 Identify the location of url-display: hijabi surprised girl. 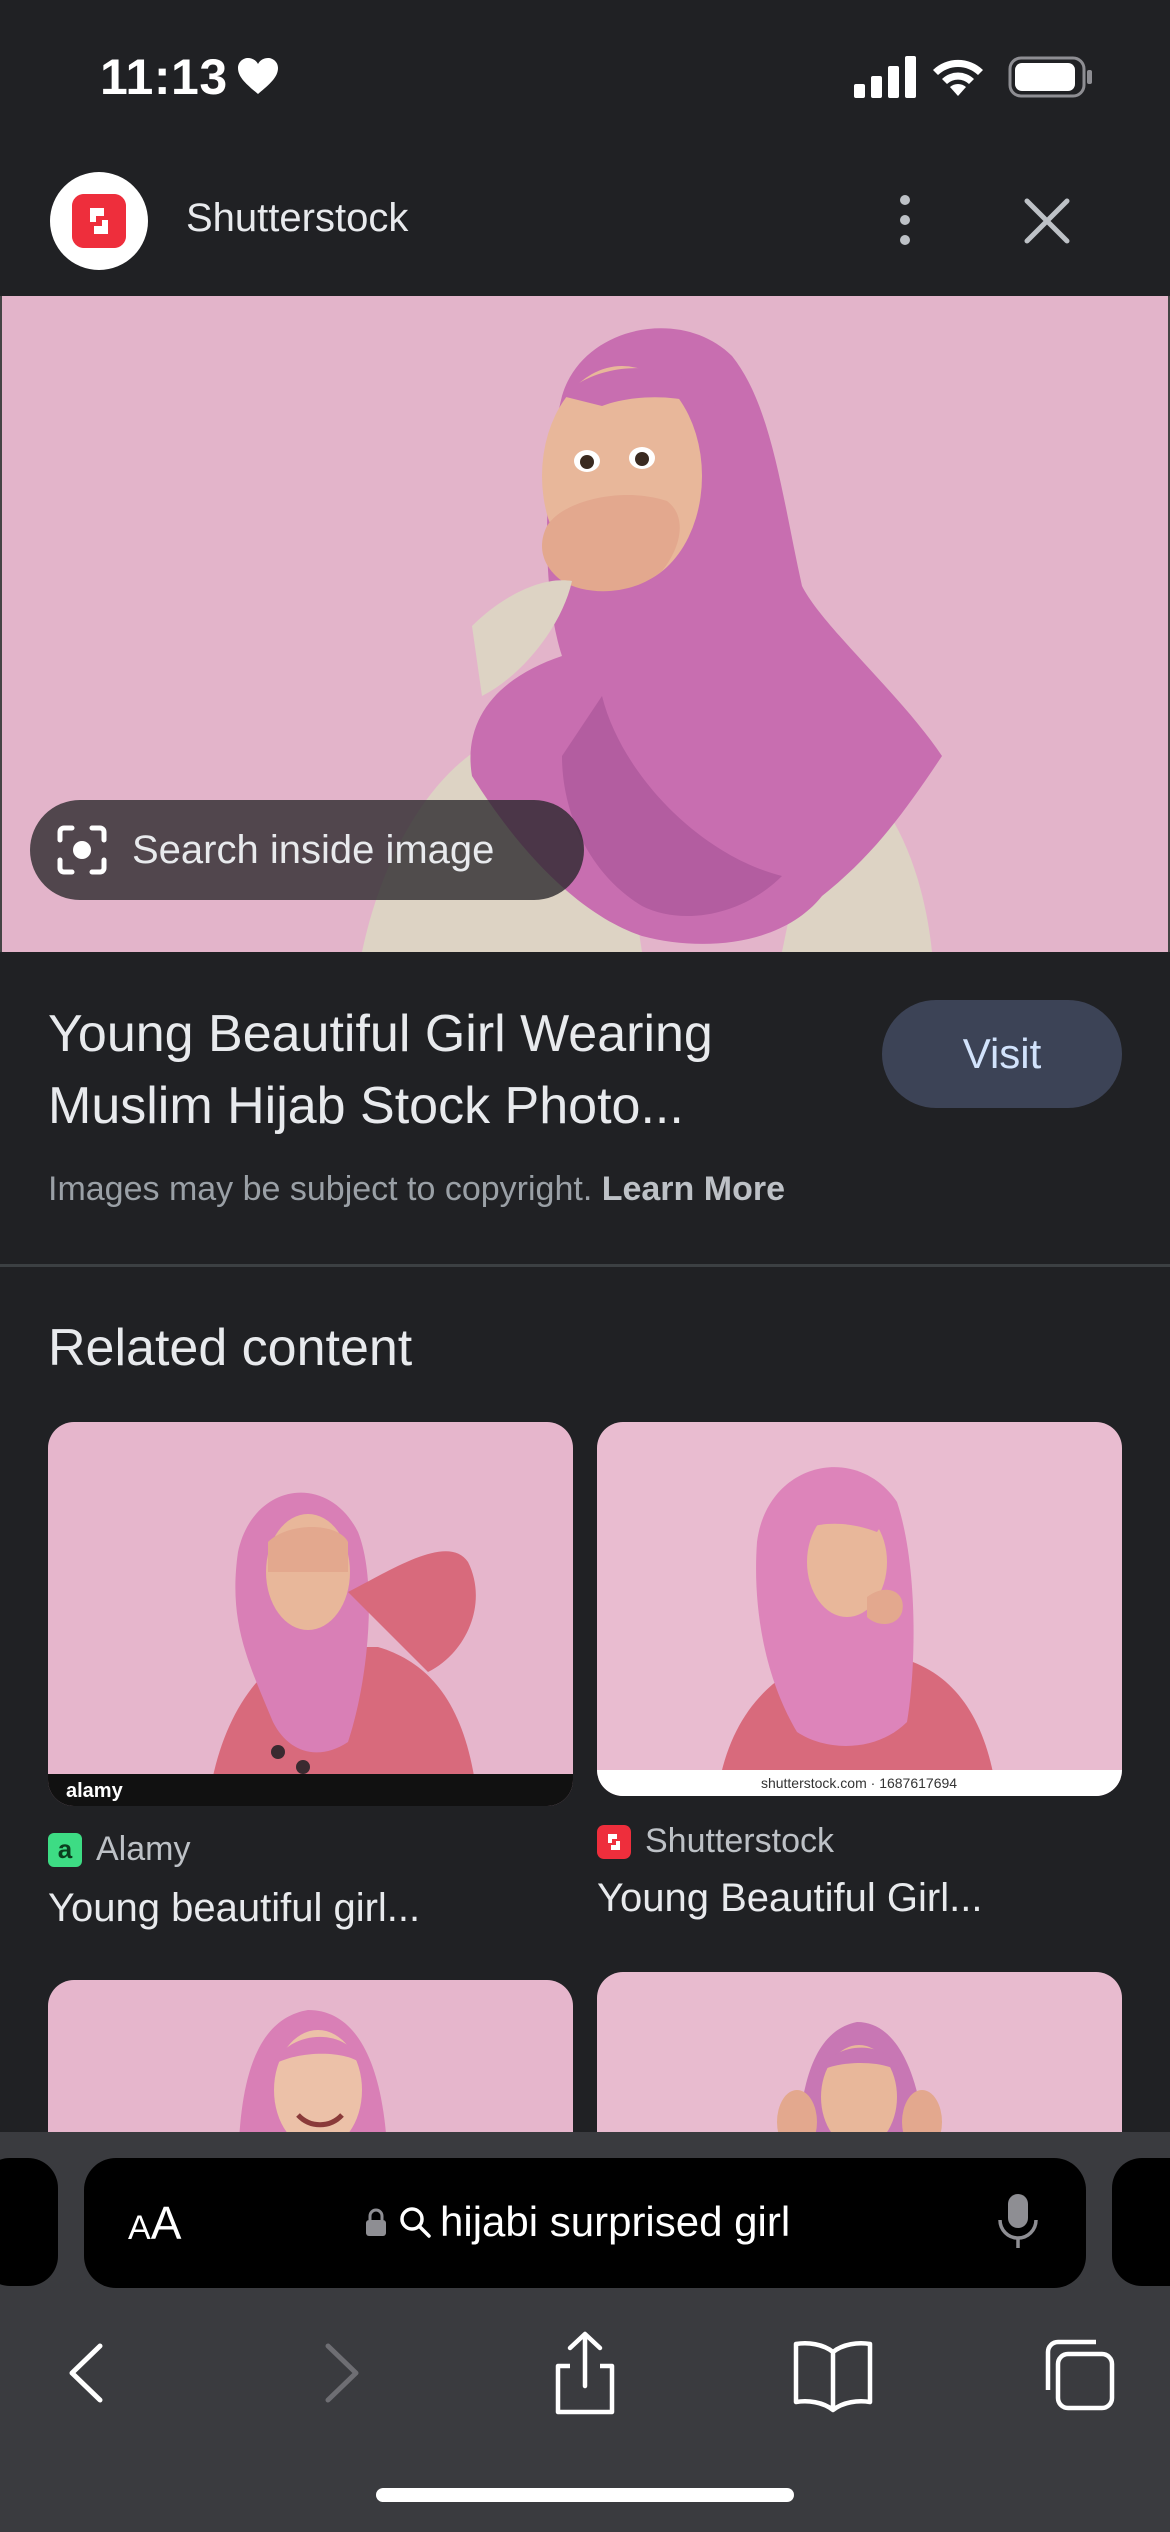
(577, 2222).